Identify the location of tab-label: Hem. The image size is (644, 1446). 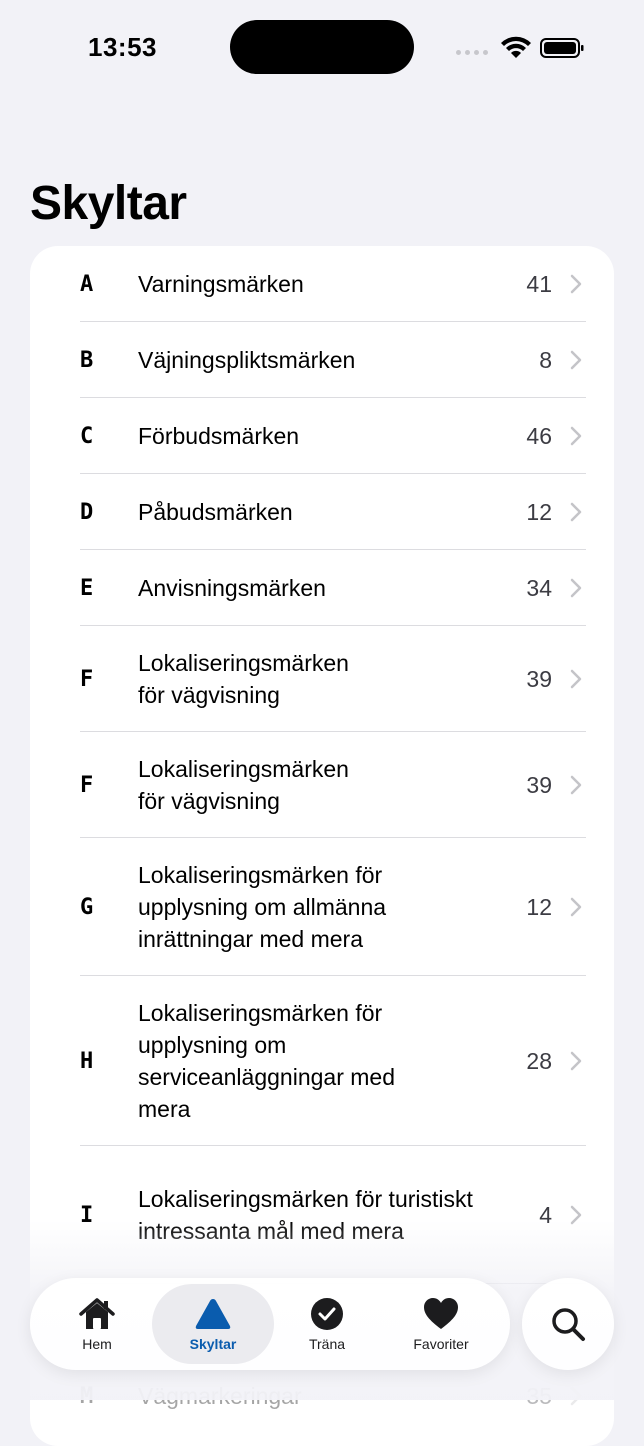
(97, 1344).